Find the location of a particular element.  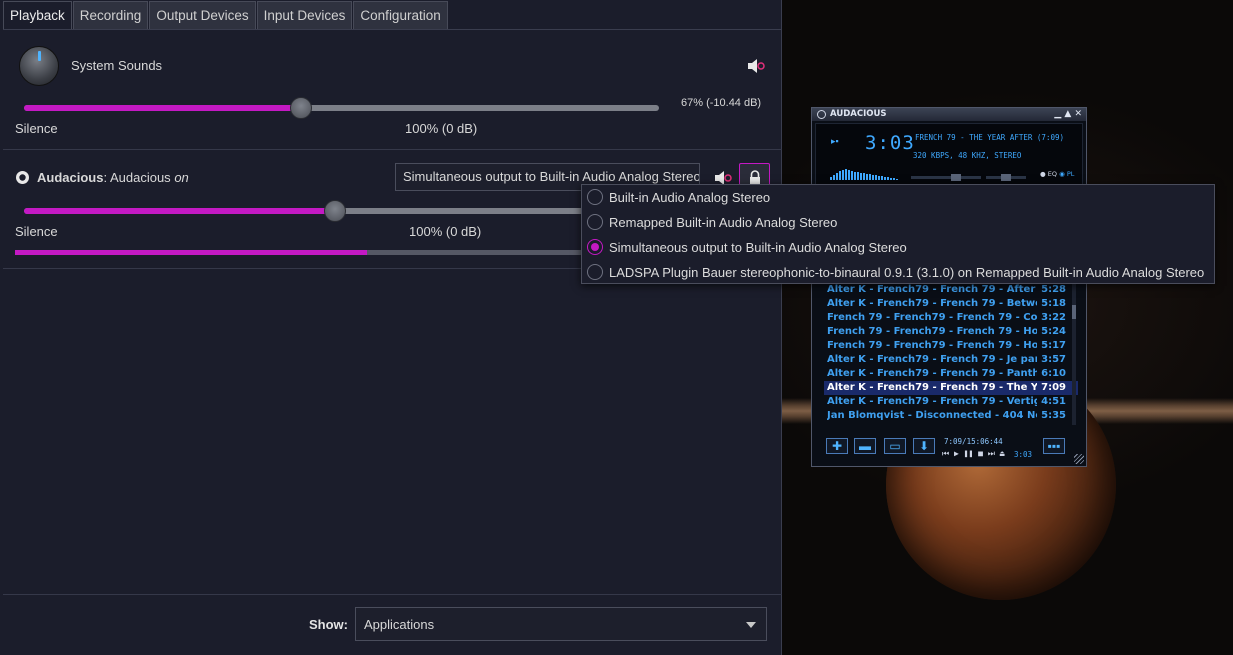

section-divider is located at coordinates (392, 149).